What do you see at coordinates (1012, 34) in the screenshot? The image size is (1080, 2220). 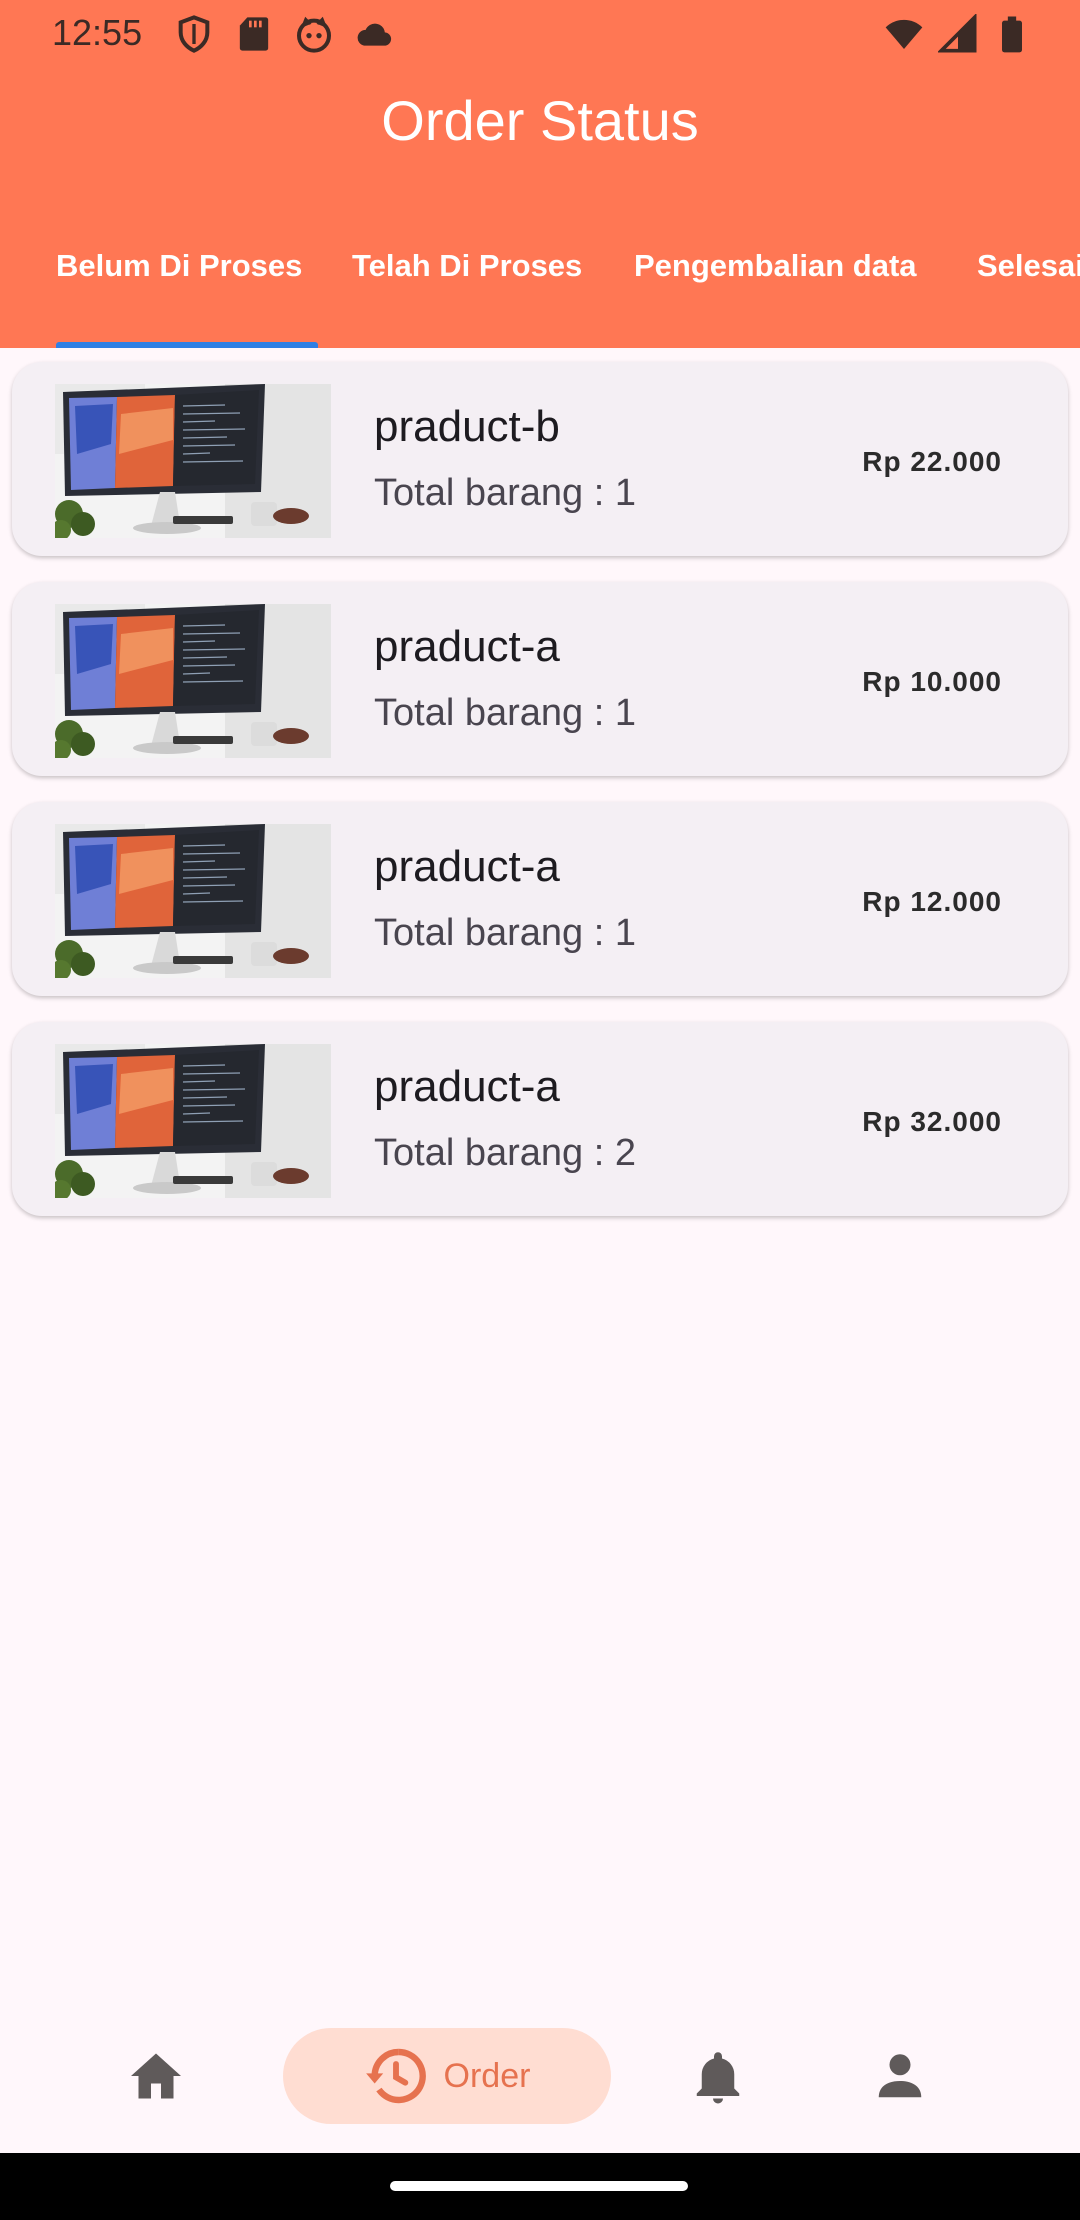 I see `battery-icon` at bounding box center [1012, 34].